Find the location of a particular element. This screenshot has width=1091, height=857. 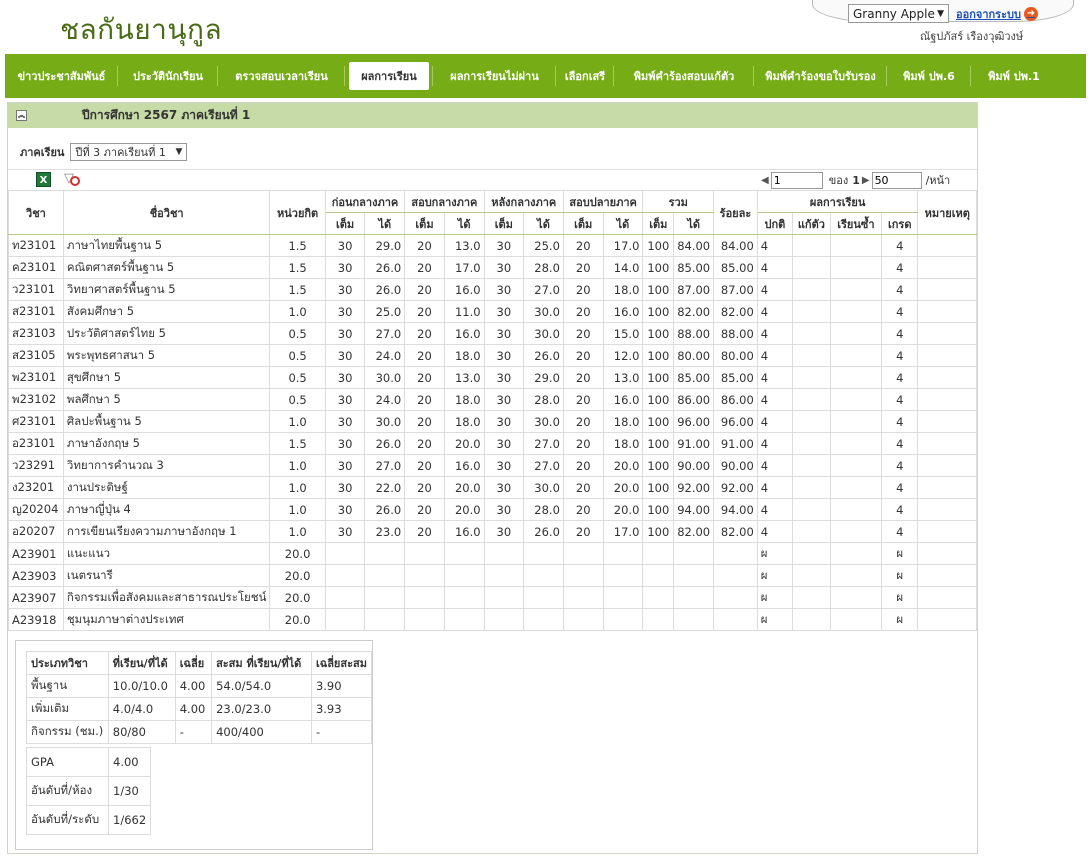

gpa-value: 1/662 is located at coordinates (129, 820).